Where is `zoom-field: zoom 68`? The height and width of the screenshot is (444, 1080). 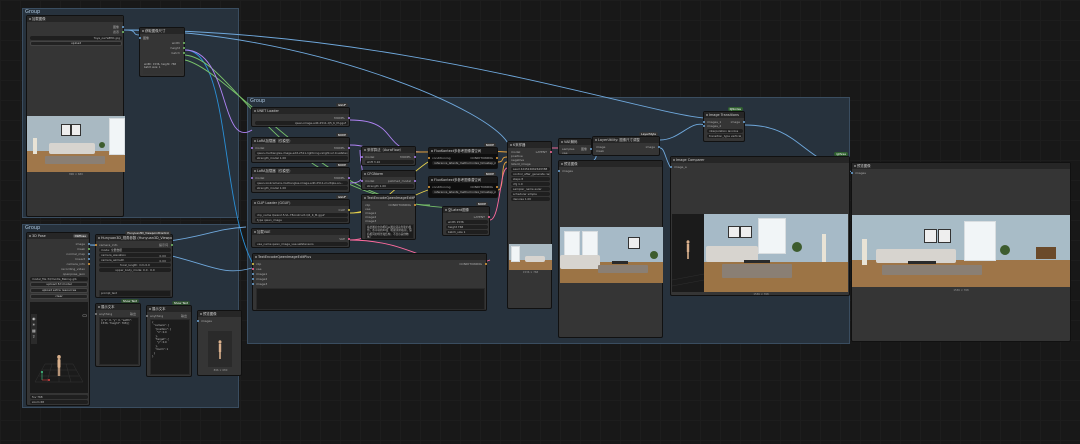 zoom-field: zoom 68 is located at coordinates (59, 402).